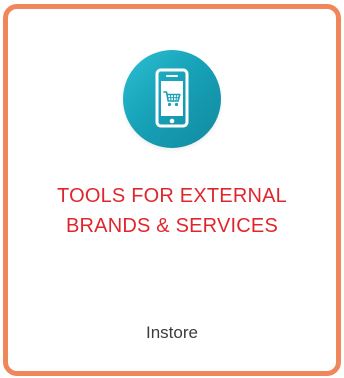 This screenshot has width=344, height=378. What do you see at coordinates (172, 99) in the screenshot?
I see `mobile-shopping-cart-icon` at bounding box center [172, 99].